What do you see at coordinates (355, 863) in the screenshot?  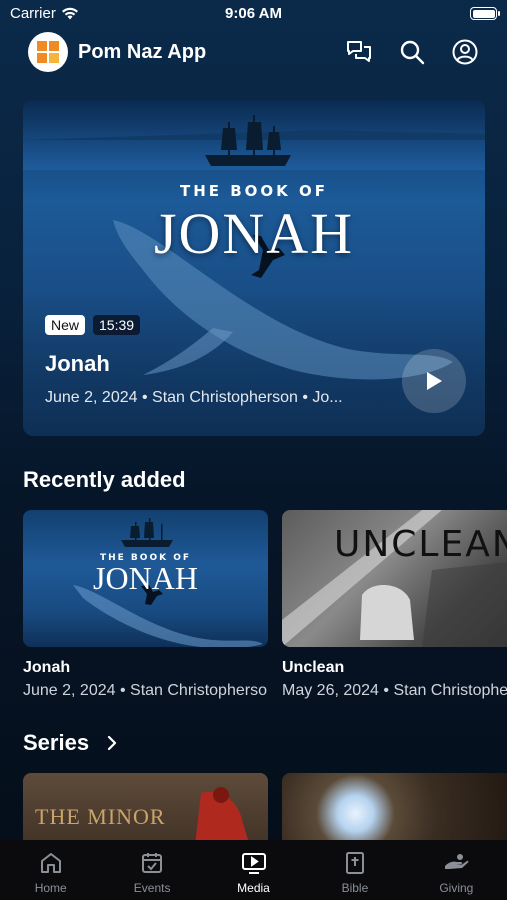 I see `bible-icon` at bounding box center [355, 863].